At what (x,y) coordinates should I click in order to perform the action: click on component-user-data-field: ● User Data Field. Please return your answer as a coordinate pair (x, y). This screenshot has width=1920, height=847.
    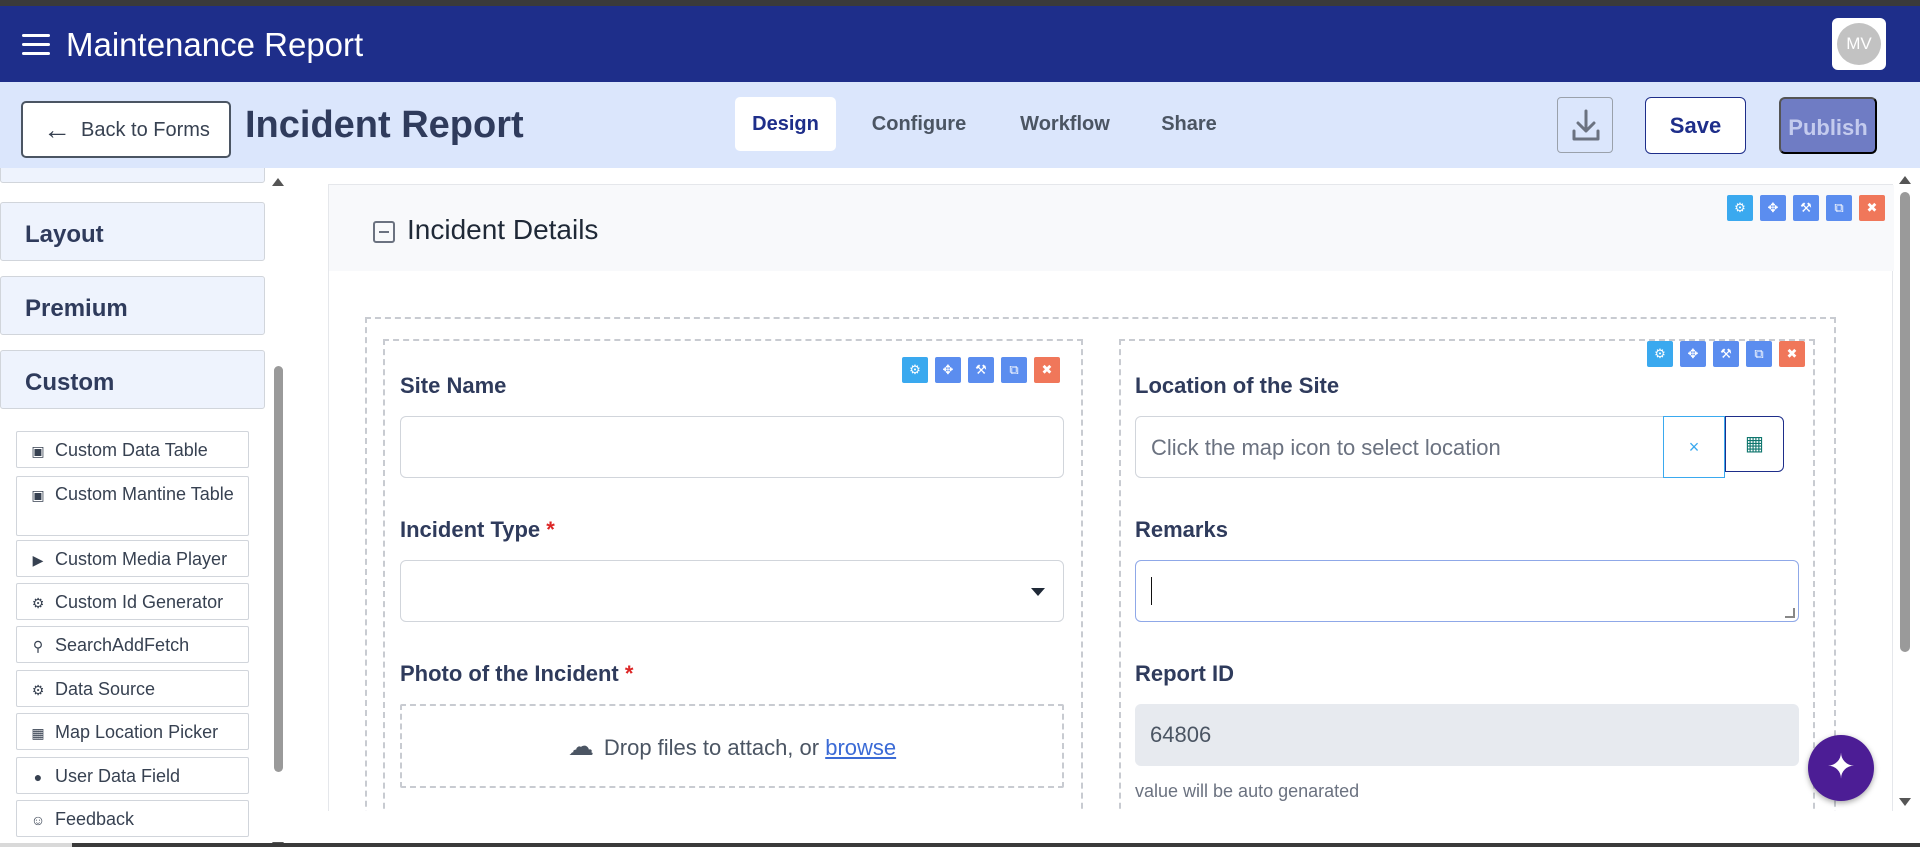
    Looking at the image, I should click on (132, 775).